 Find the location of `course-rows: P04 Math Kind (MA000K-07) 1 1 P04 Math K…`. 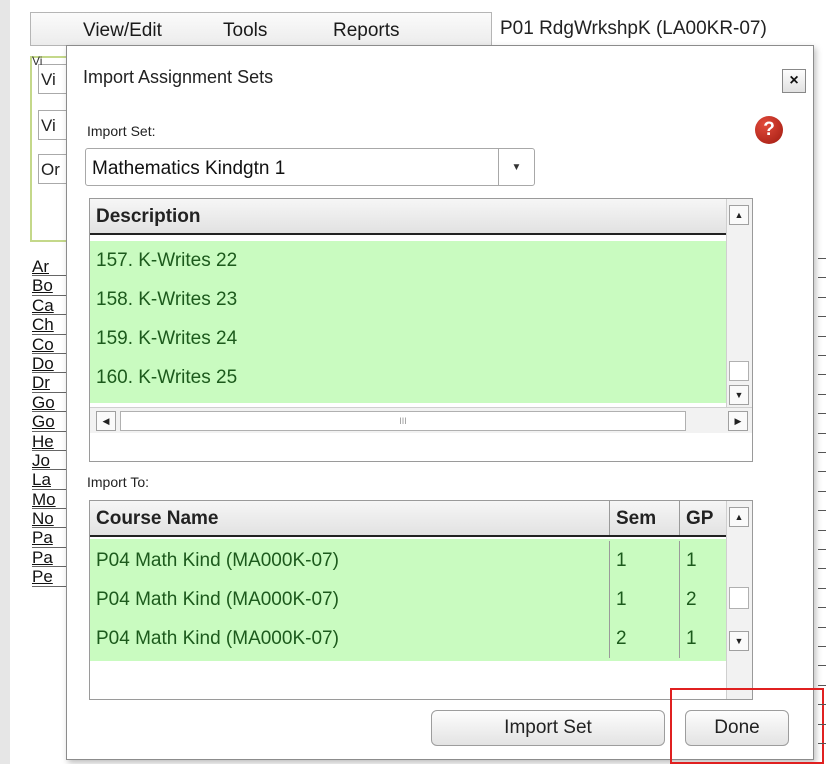

course-rows: P04 Math Kind (MA000K-07) 1 1 P04 Math K… is located at coordinates (408, 600).